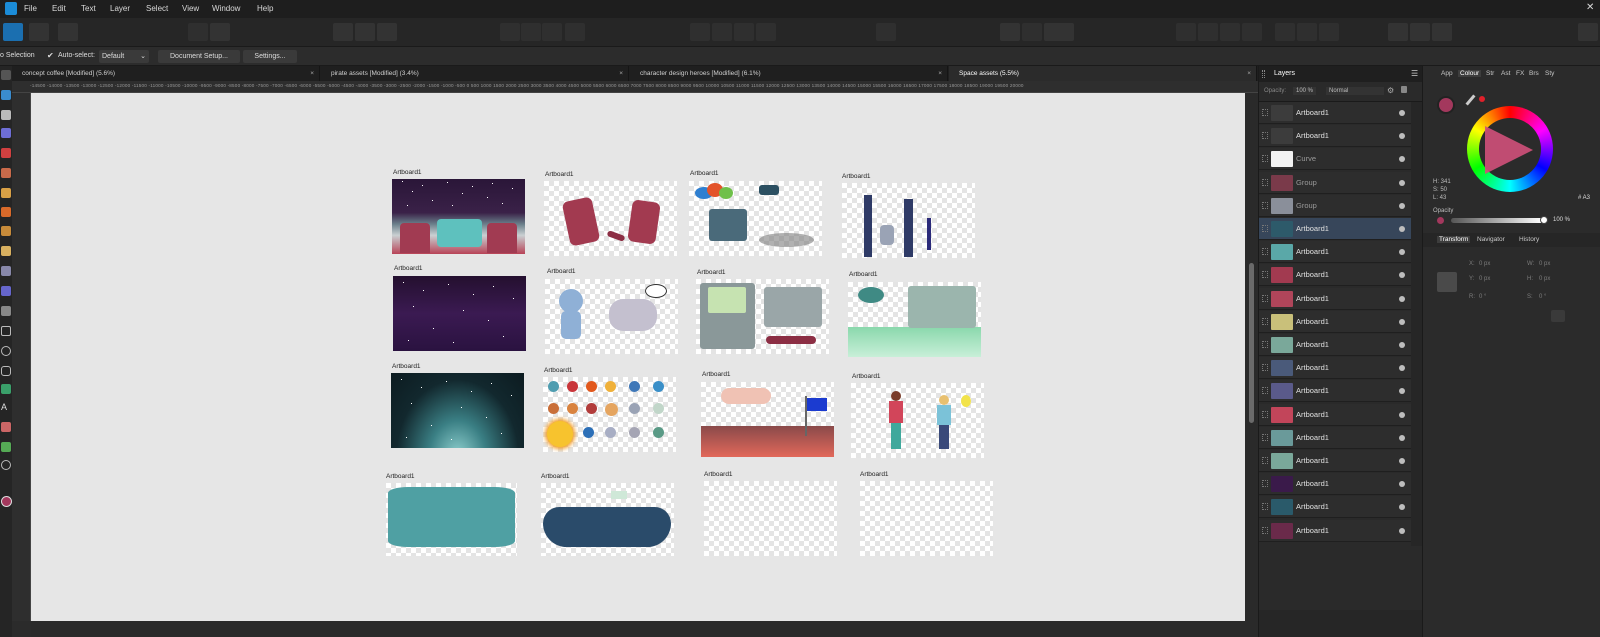 The height and width of the screenshot is (637, 1600). Describe the element at coordinates (451, 519) in the screenshot. I see `artboard-teal-panel` at that location.